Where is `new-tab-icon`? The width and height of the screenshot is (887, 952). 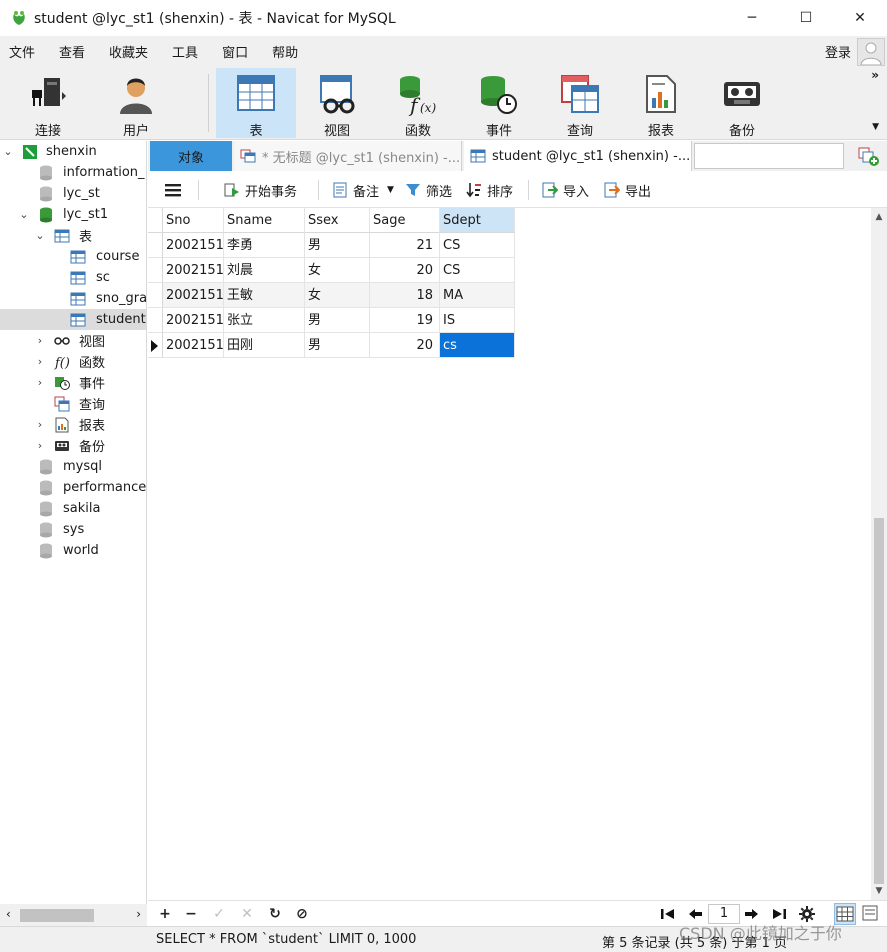 new-tab-icon is located at coordinates (868, 156).